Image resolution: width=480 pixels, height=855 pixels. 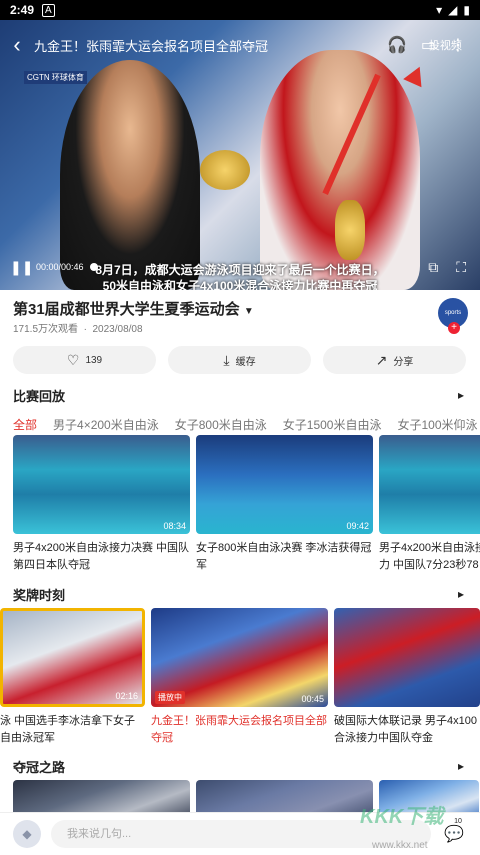 I want to click on playing-badge: 播放中, so click(x=170, y=697).